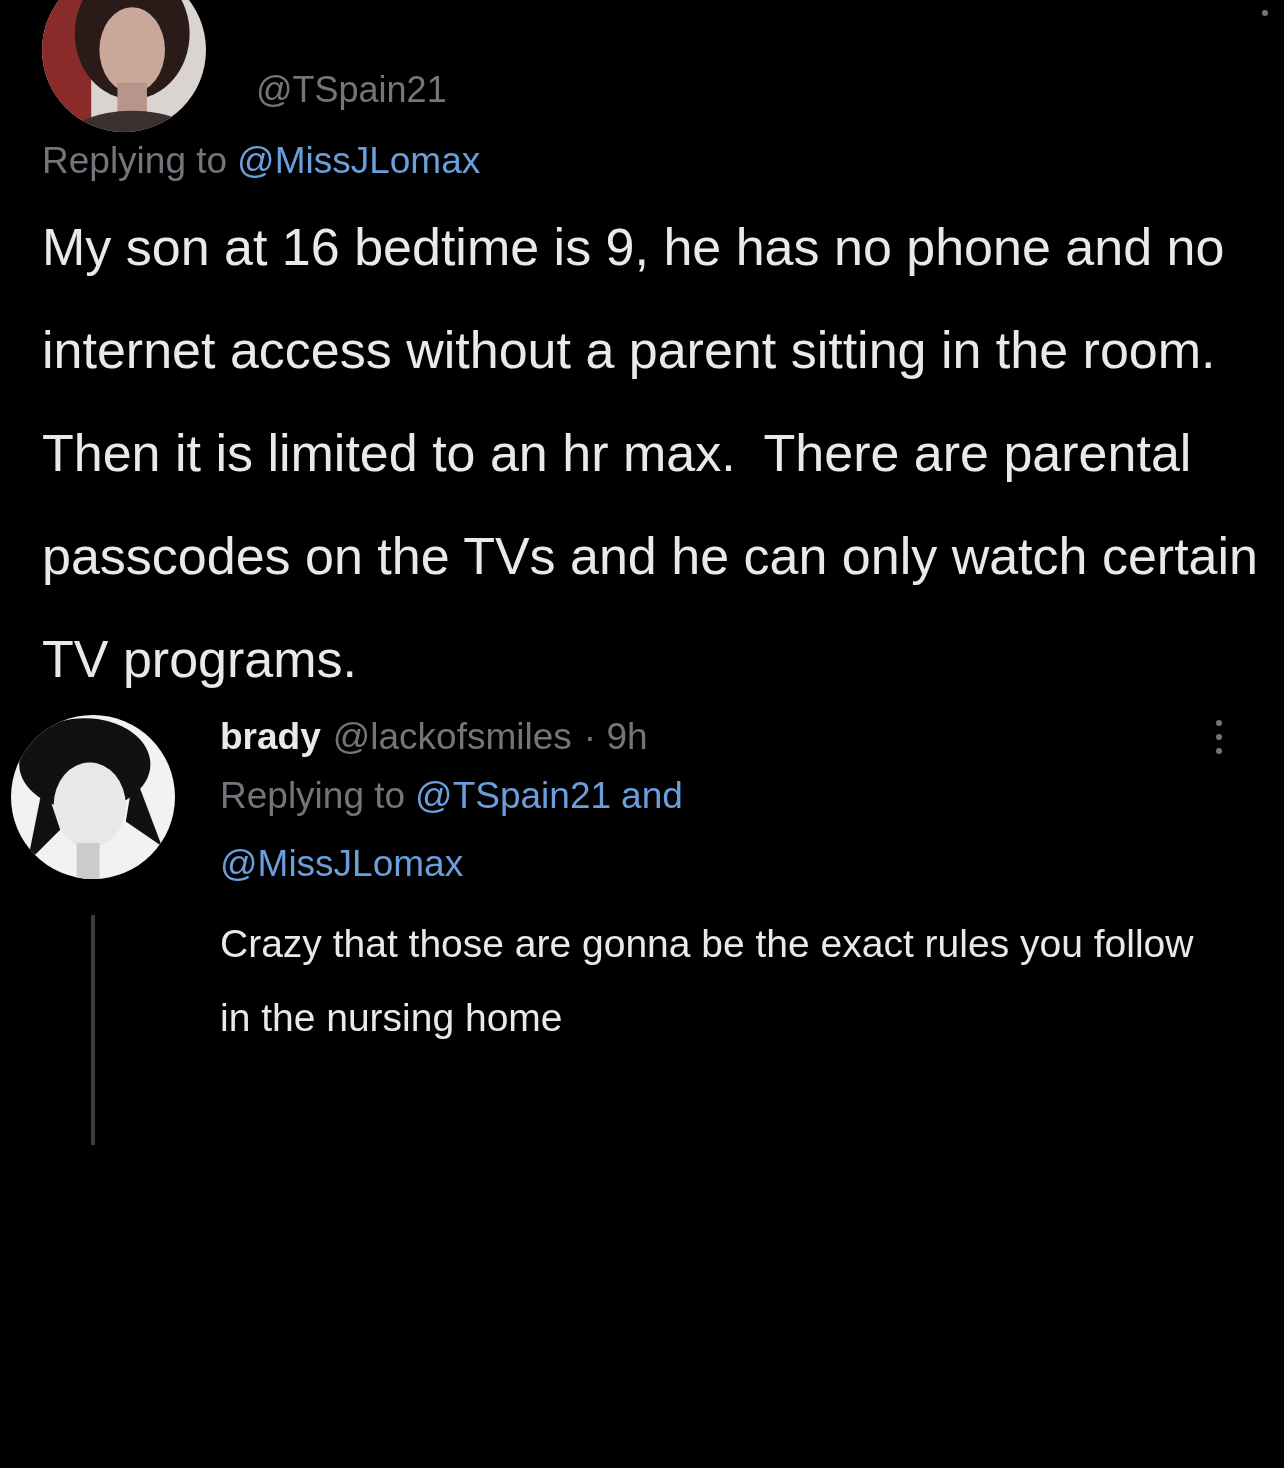 The height and width of the screenshot is (1468, 1284). I want to click on user-name: brady, so click(270, 737).